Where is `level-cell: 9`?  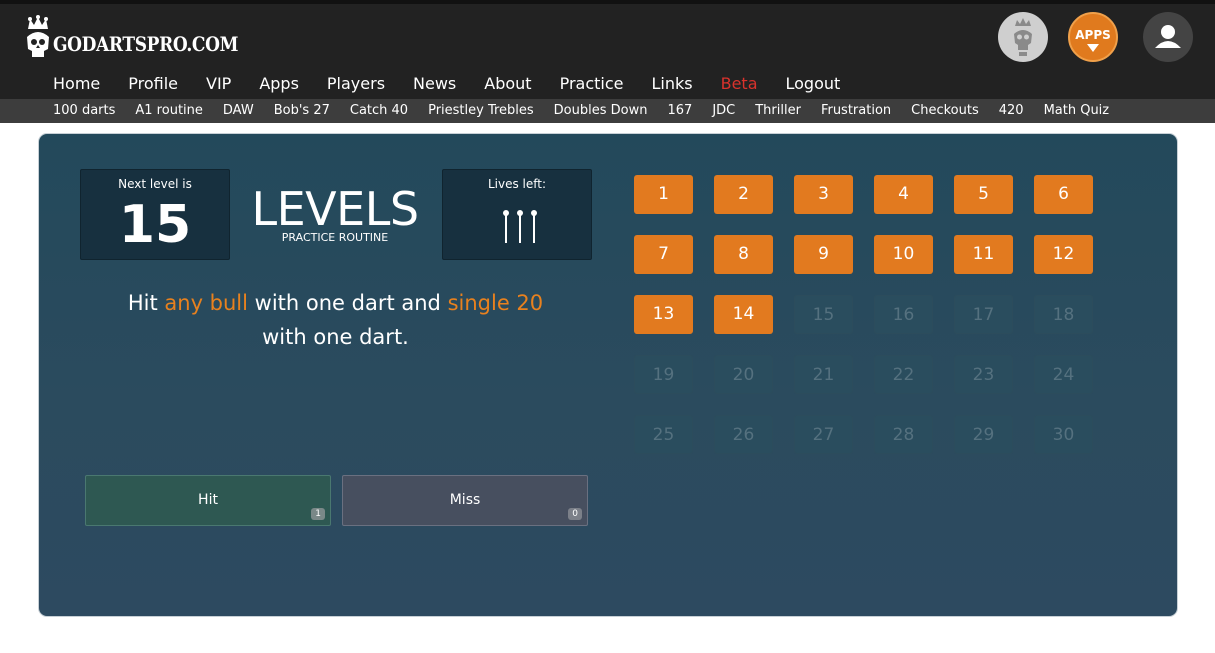
level-cell: 9 is located at coordinates (823, 254).